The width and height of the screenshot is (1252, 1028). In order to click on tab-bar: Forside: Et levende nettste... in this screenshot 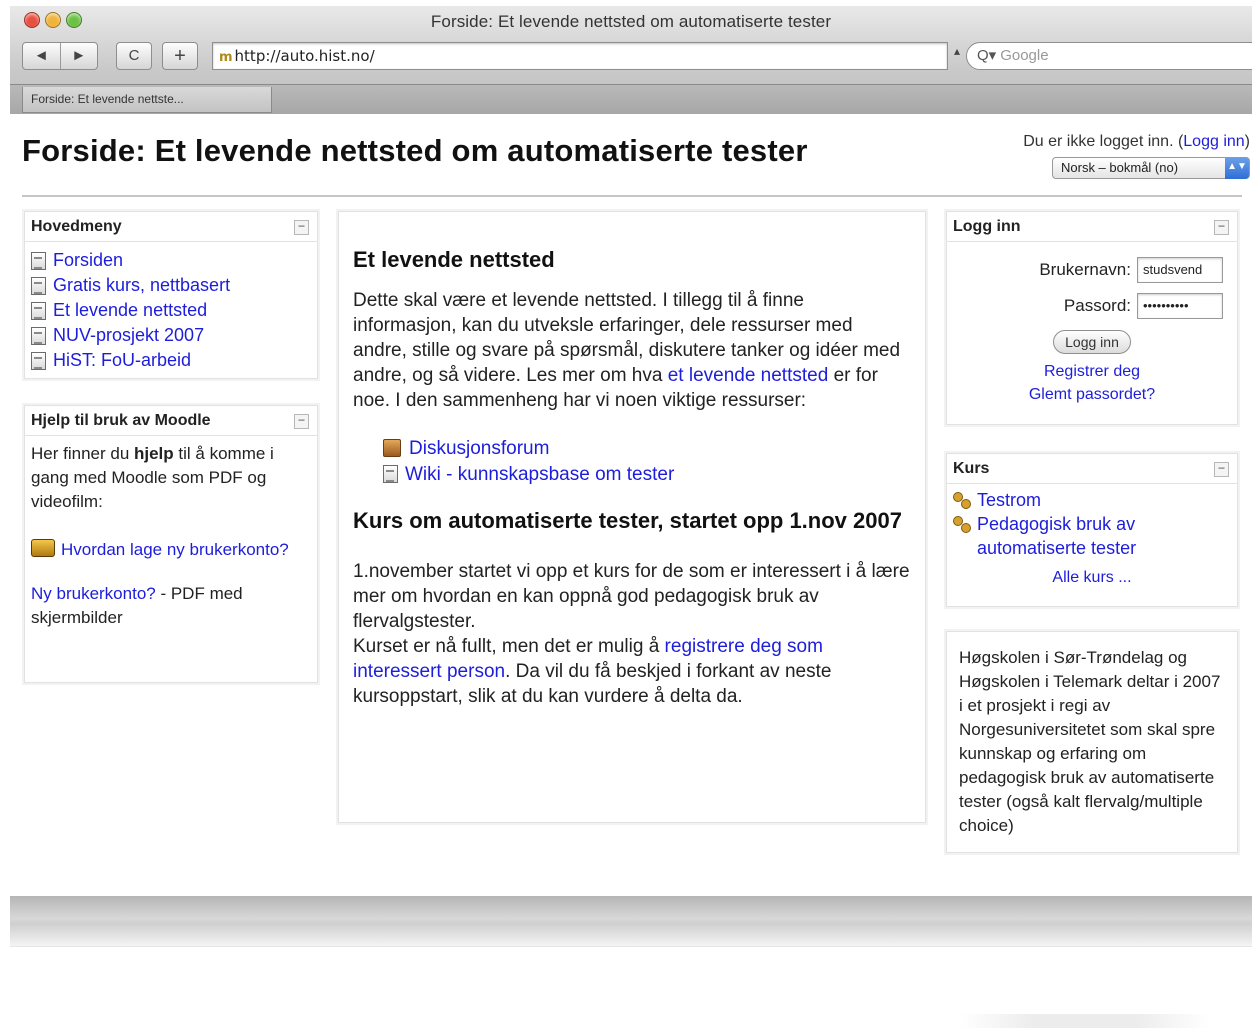, I will do `click(631, 99)`.